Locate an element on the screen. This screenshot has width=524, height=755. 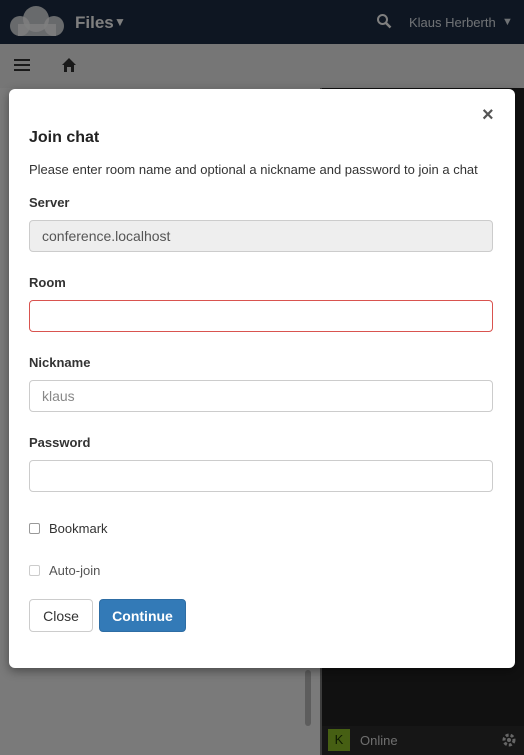
autojoin-option: Auto-join is located at coordinates (64, 570).